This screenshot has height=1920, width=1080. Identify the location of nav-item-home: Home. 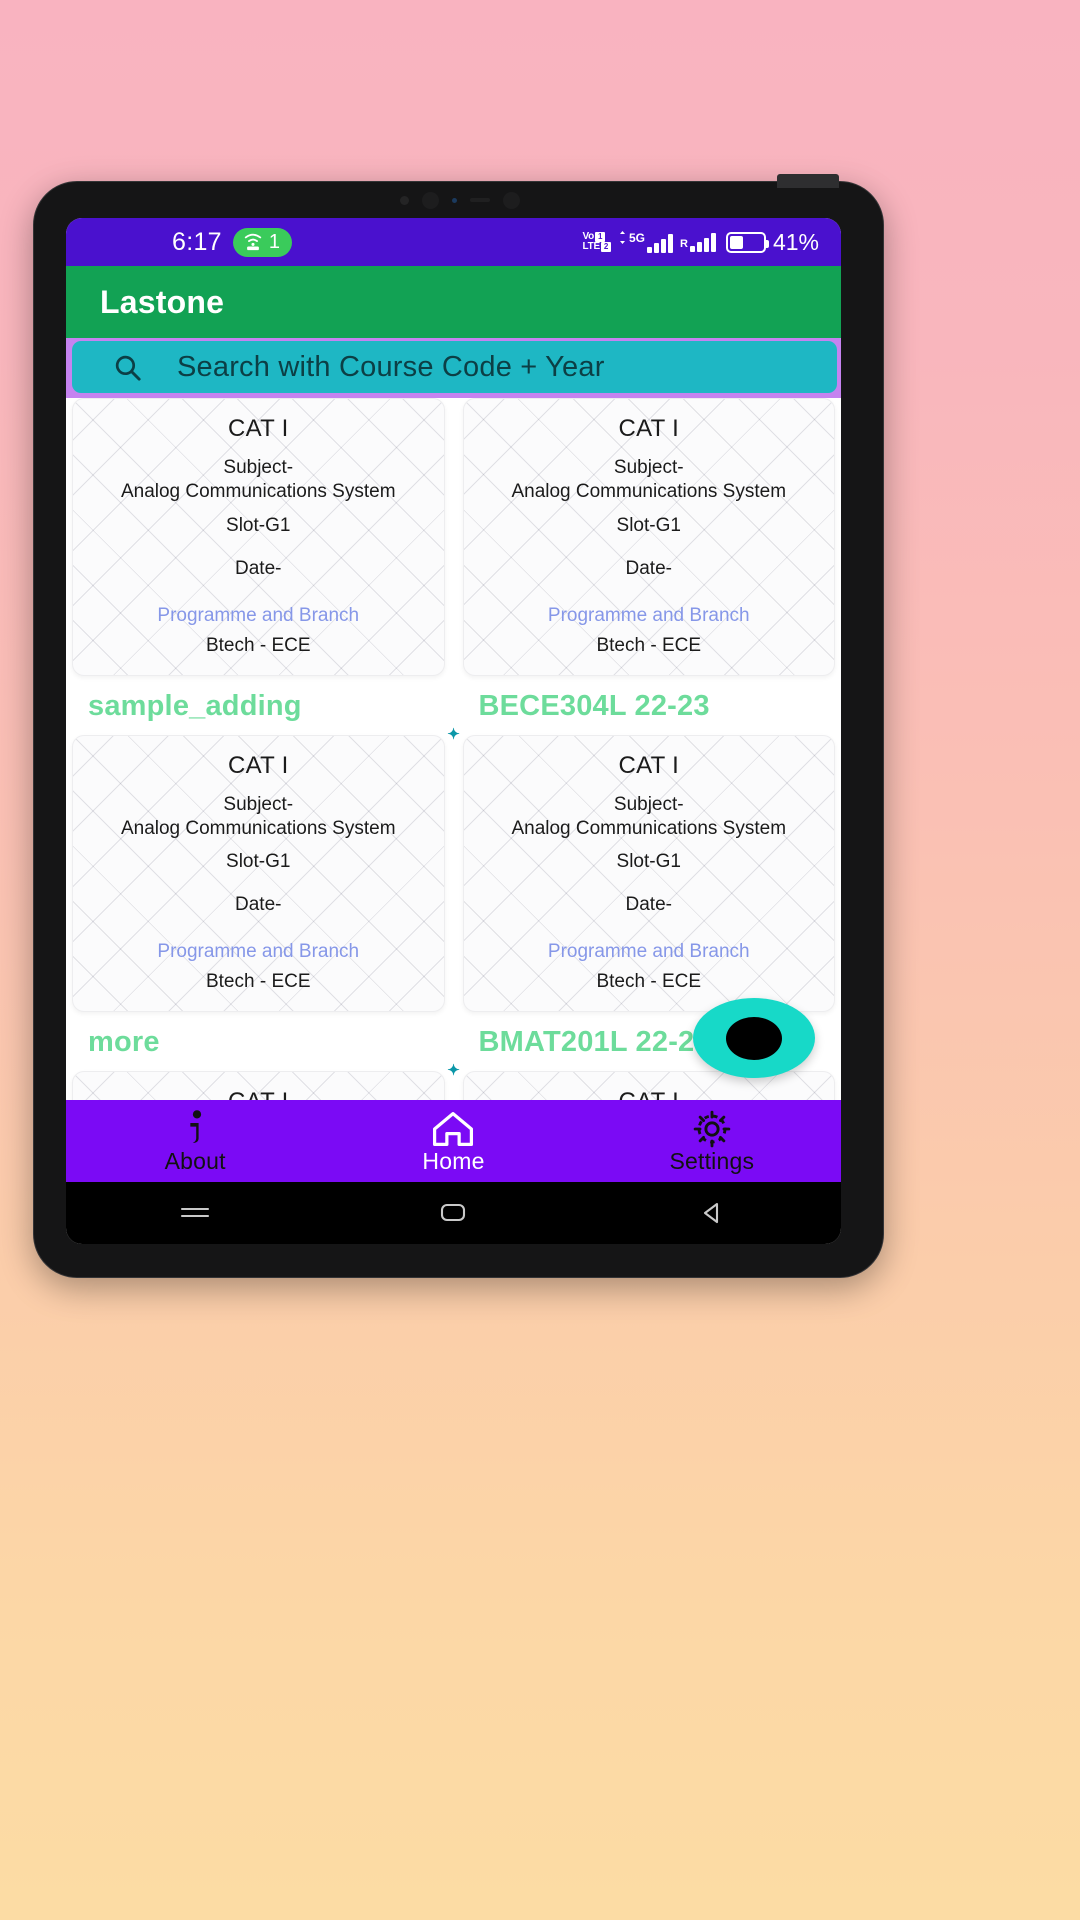
(453, 1141).